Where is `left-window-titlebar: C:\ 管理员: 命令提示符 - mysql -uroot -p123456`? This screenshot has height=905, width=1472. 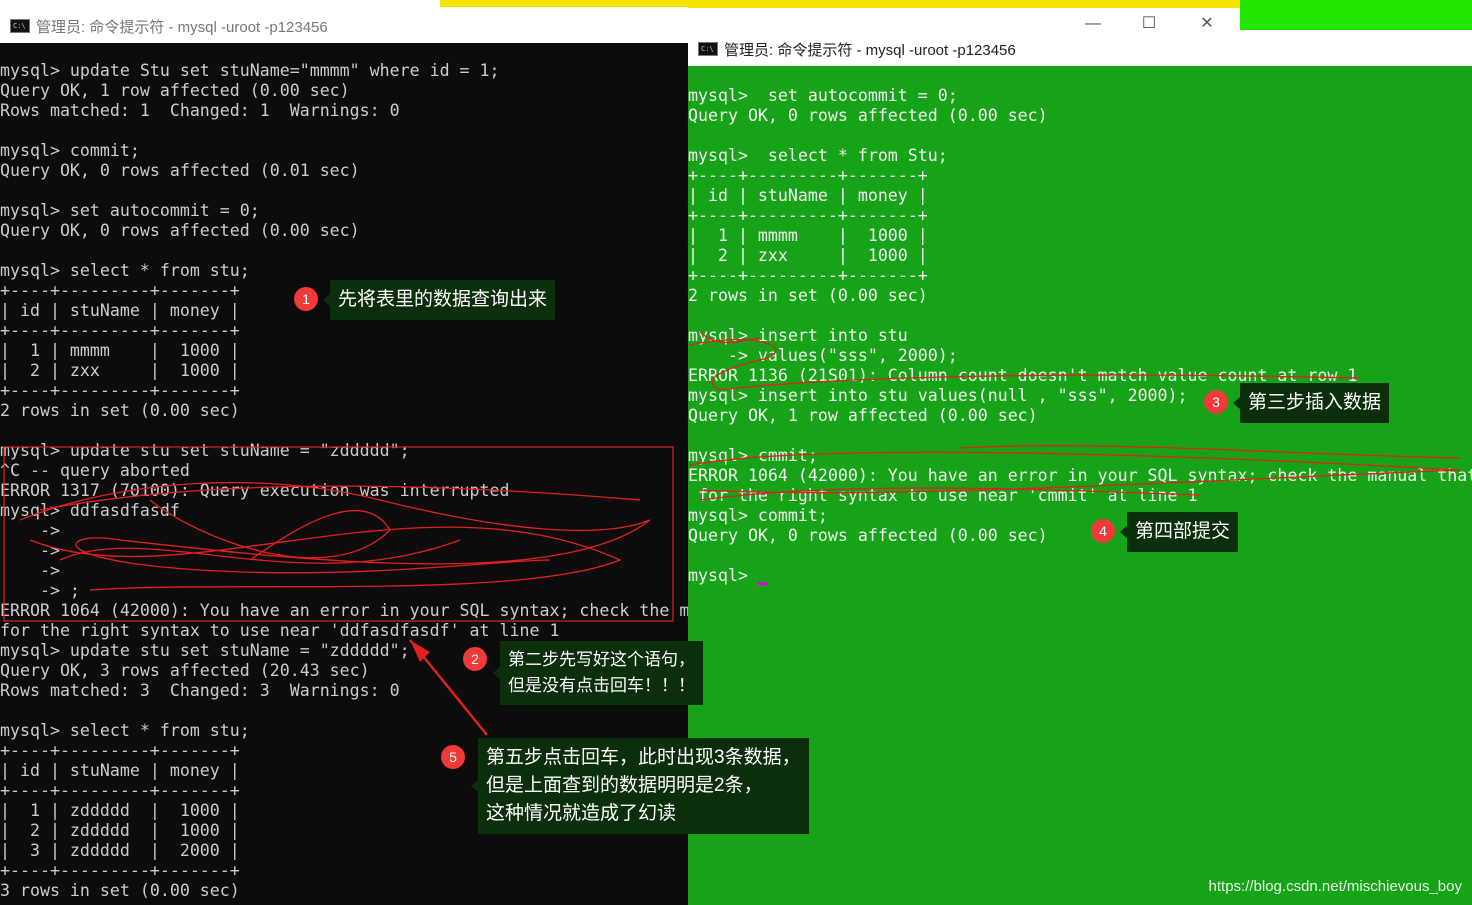 left-window-titlebar: C:\ 管理员: 命令提示符 - mysql -uroot -p123456 is located at coordinates (344, 25).